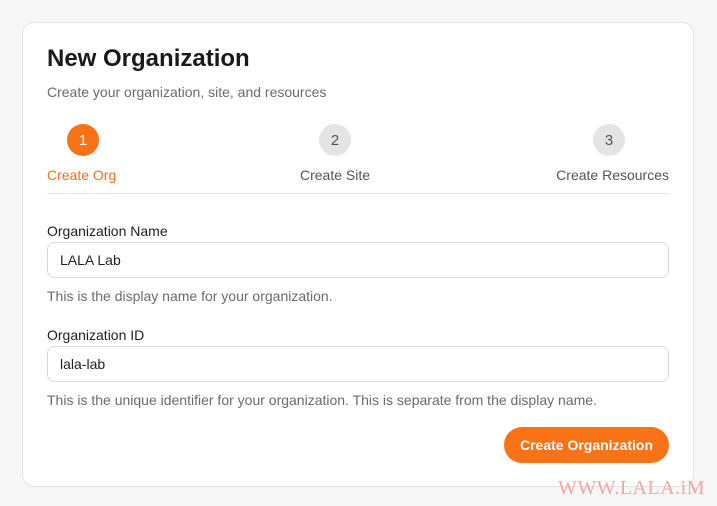 The width and height of the screenshot is (717, 506). I want to click on watermark: WWW.LALA.iM, so click(631, 488).